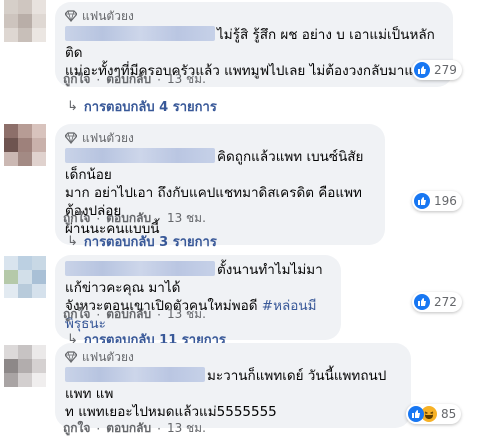 The image size is (488, 443). I want to click on reaction-count: 196, so click(437, 201).